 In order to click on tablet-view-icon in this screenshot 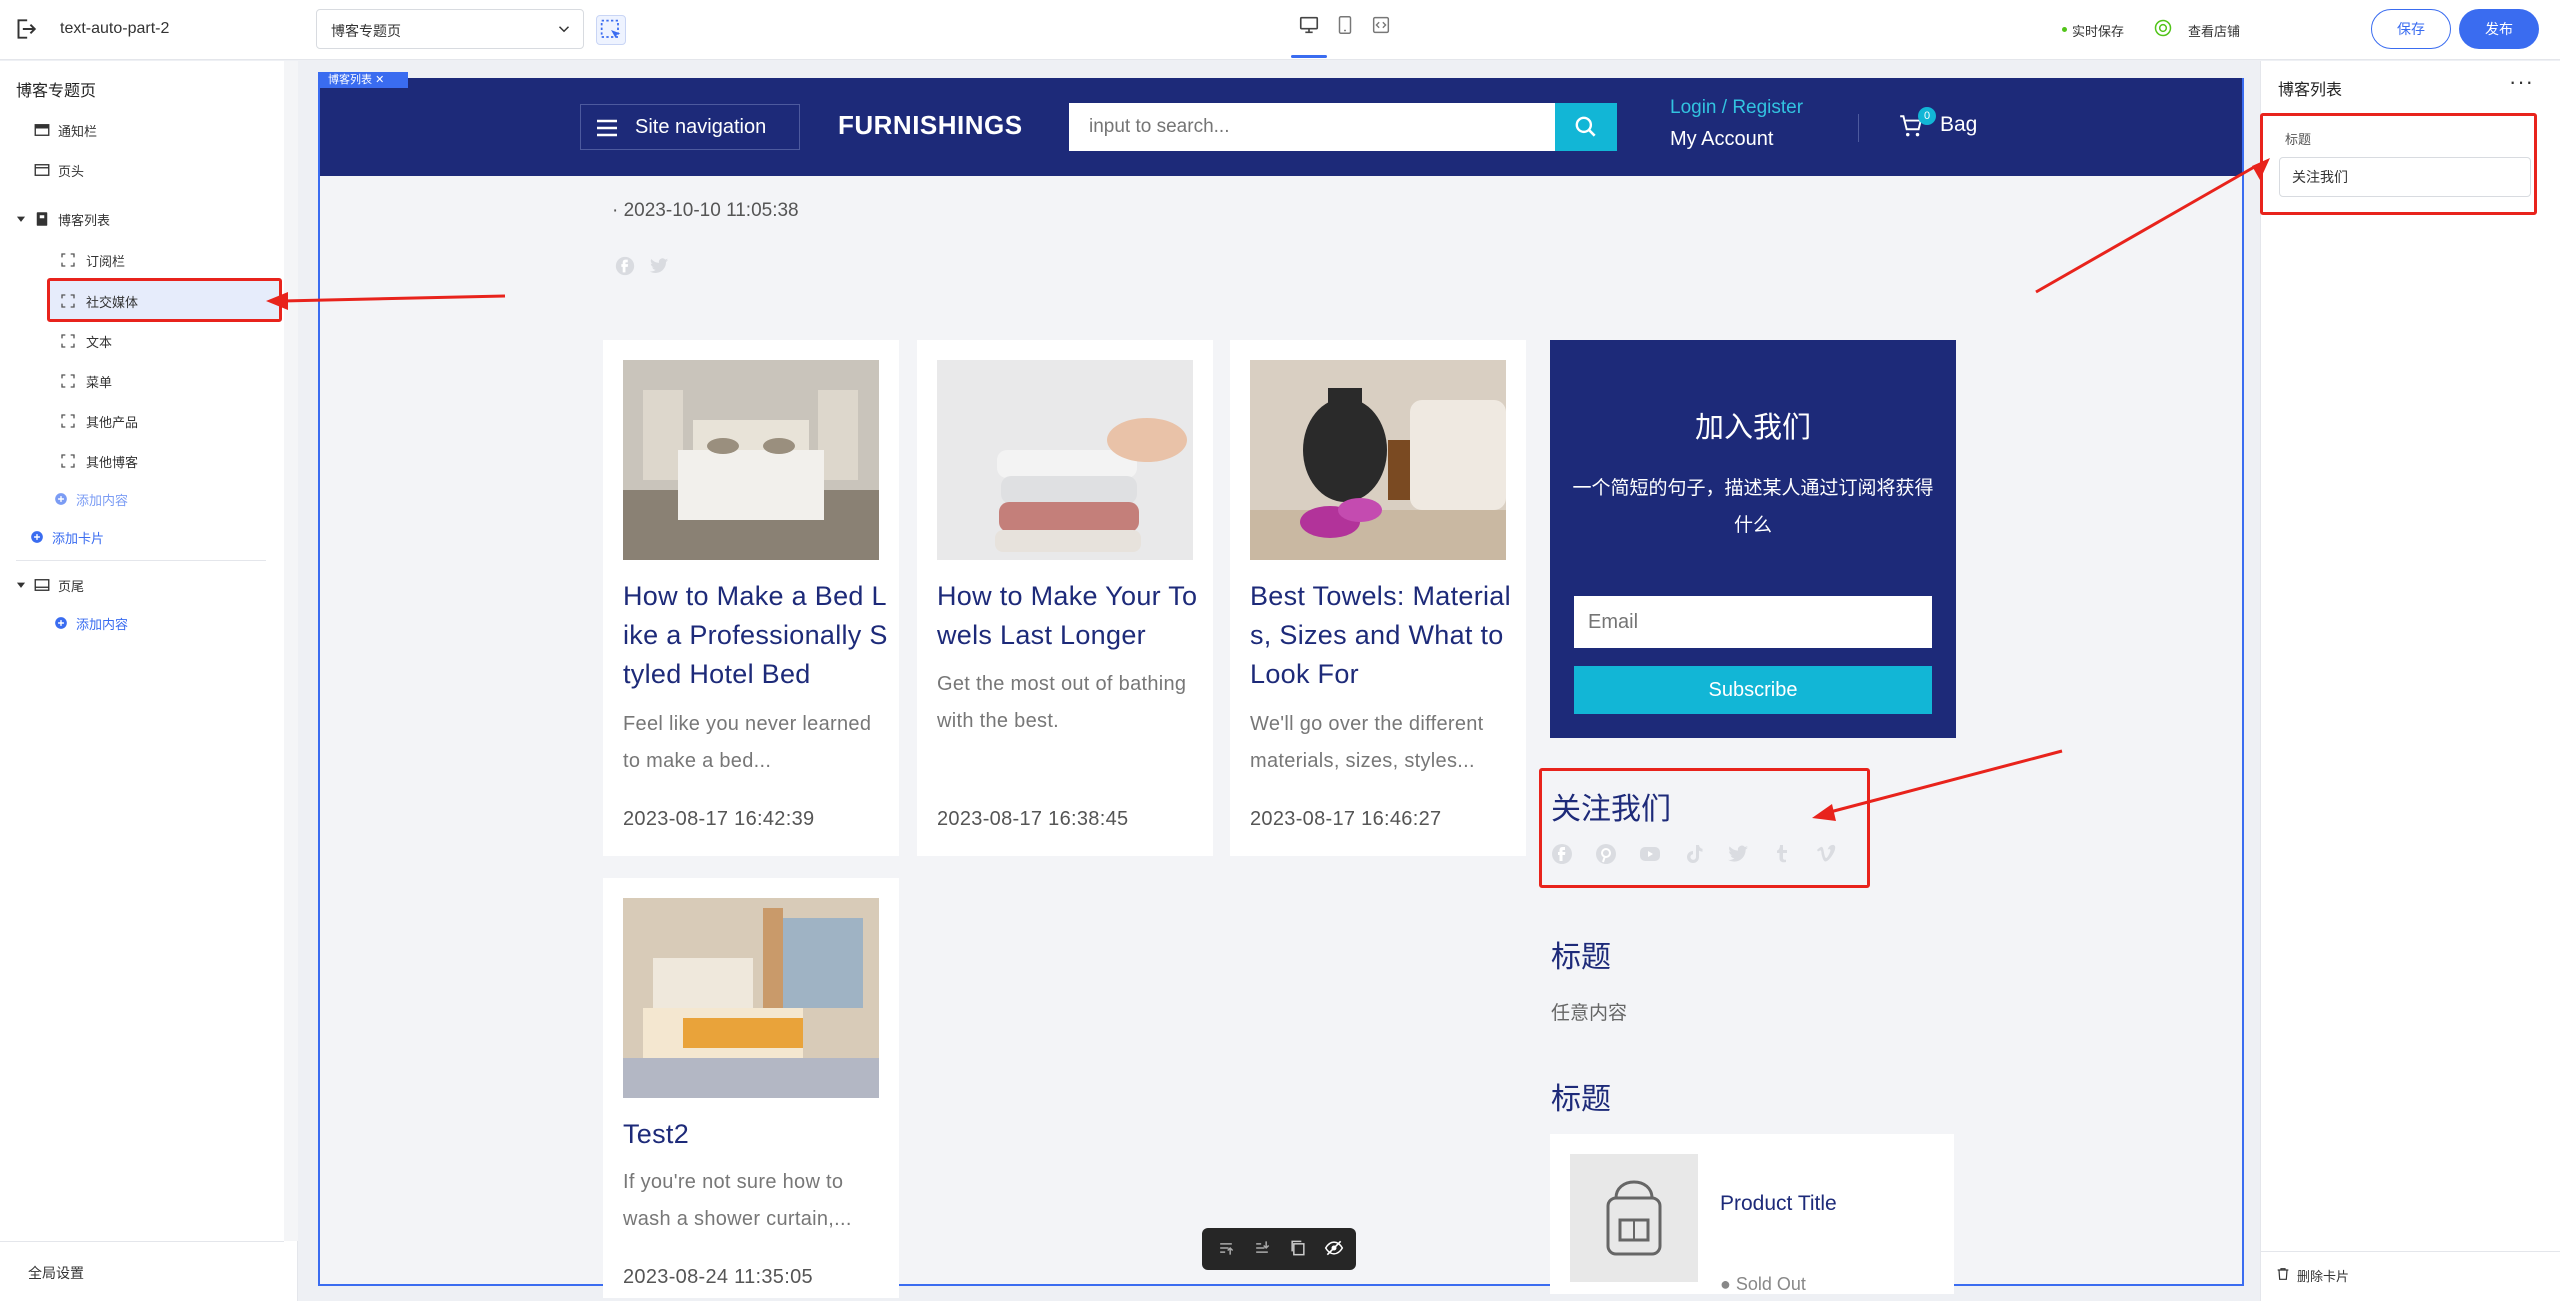, I will do `click(1345, 25)`.